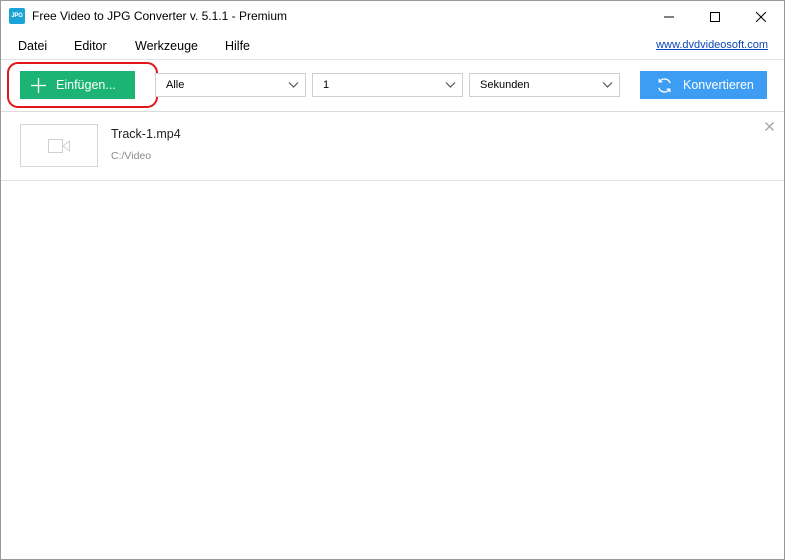 The height and width of the screenshot is (560, 785). I want to click on toolbar: Einfügen... Alle 1 Sekunden Konvertieren, so click(392, 86).